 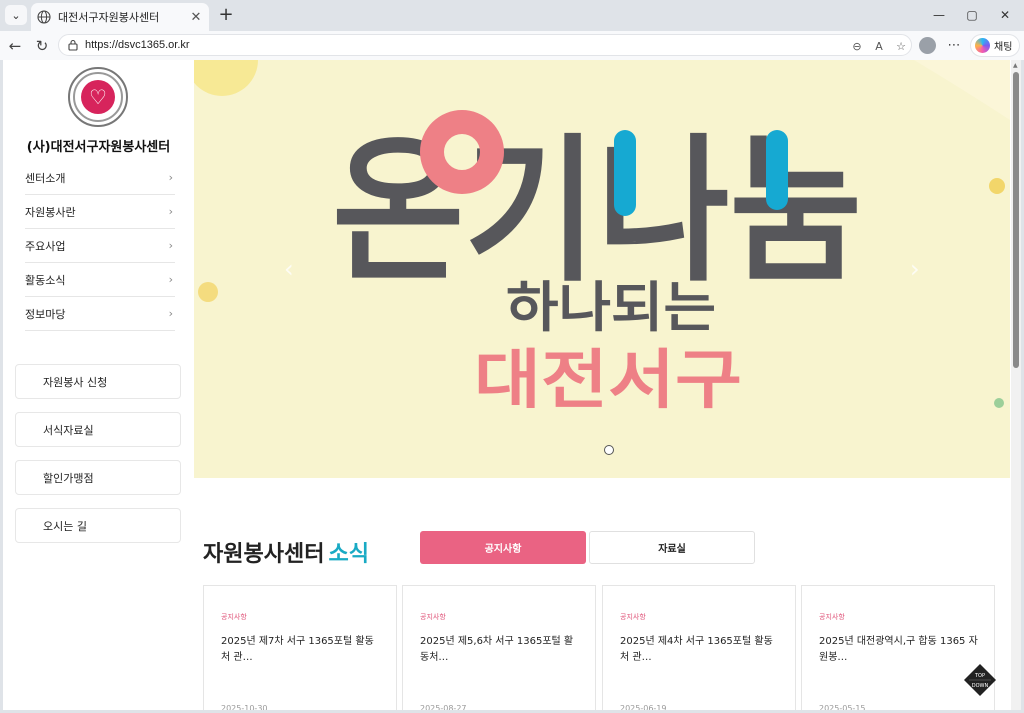 What do you see at coordinates (643, 707) in the screenshot?
I see `card-date: 2025-06-19` at bounding box center [643, 707].